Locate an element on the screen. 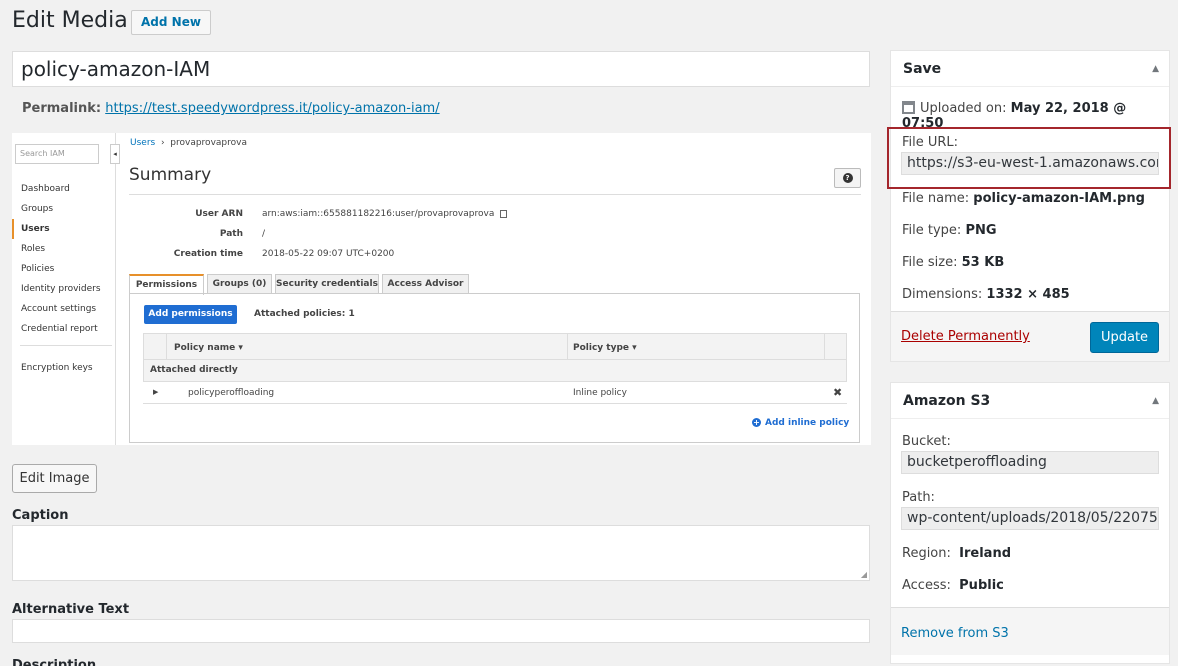 The image size is (1178, 666). s3-box-header: Amazon S3 ▲ is located at coordinates (1030, 401).